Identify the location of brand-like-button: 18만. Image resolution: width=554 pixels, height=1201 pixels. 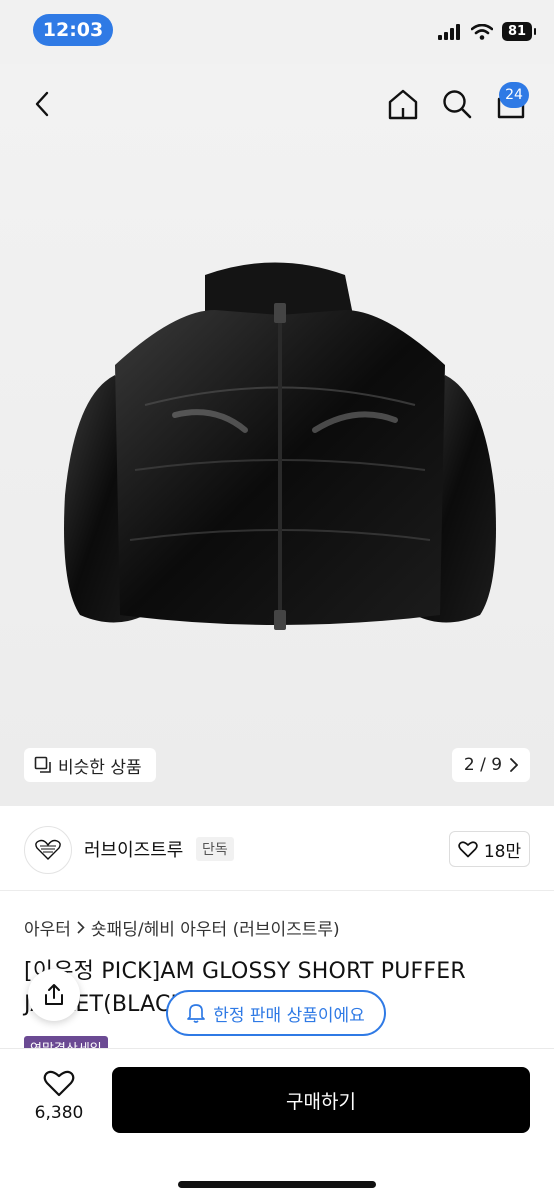
(489, 849).